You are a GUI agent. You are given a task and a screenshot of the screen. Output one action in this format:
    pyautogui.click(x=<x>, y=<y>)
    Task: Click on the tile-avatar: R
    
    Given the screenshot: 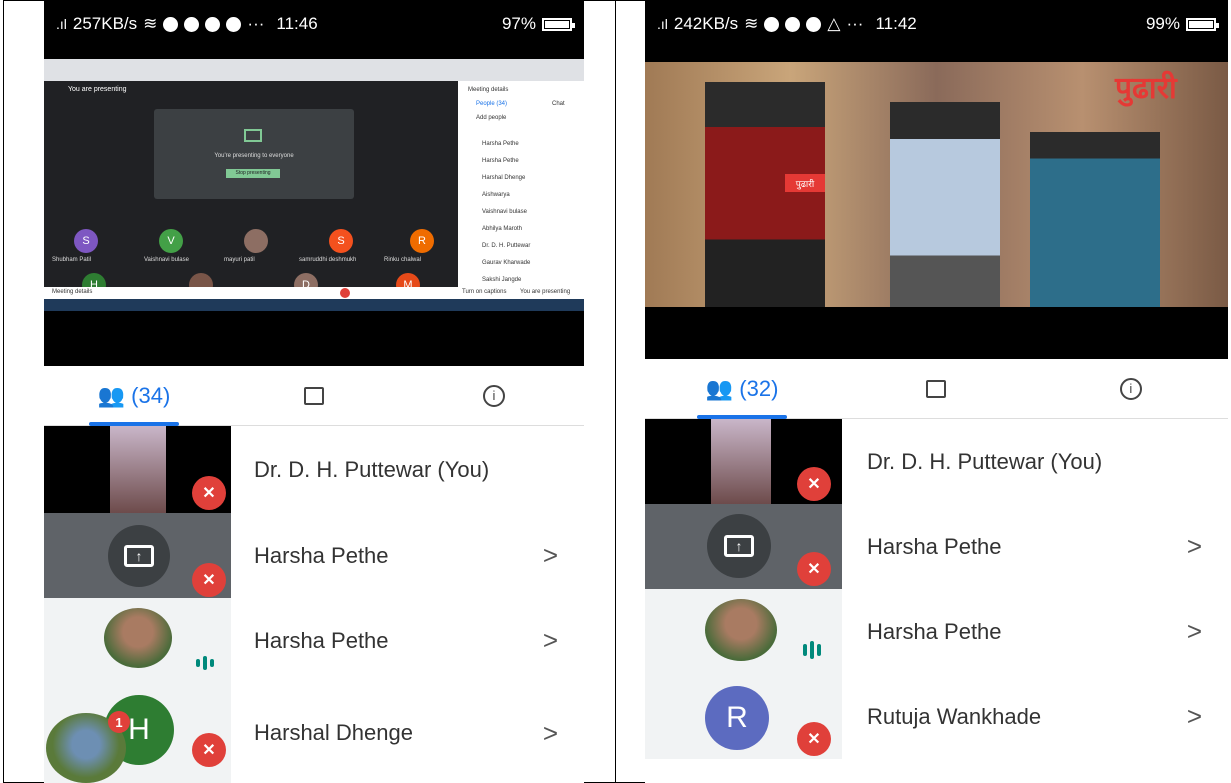 What is the action you would take?
    pyautogui.click(x=422, y=241)
    